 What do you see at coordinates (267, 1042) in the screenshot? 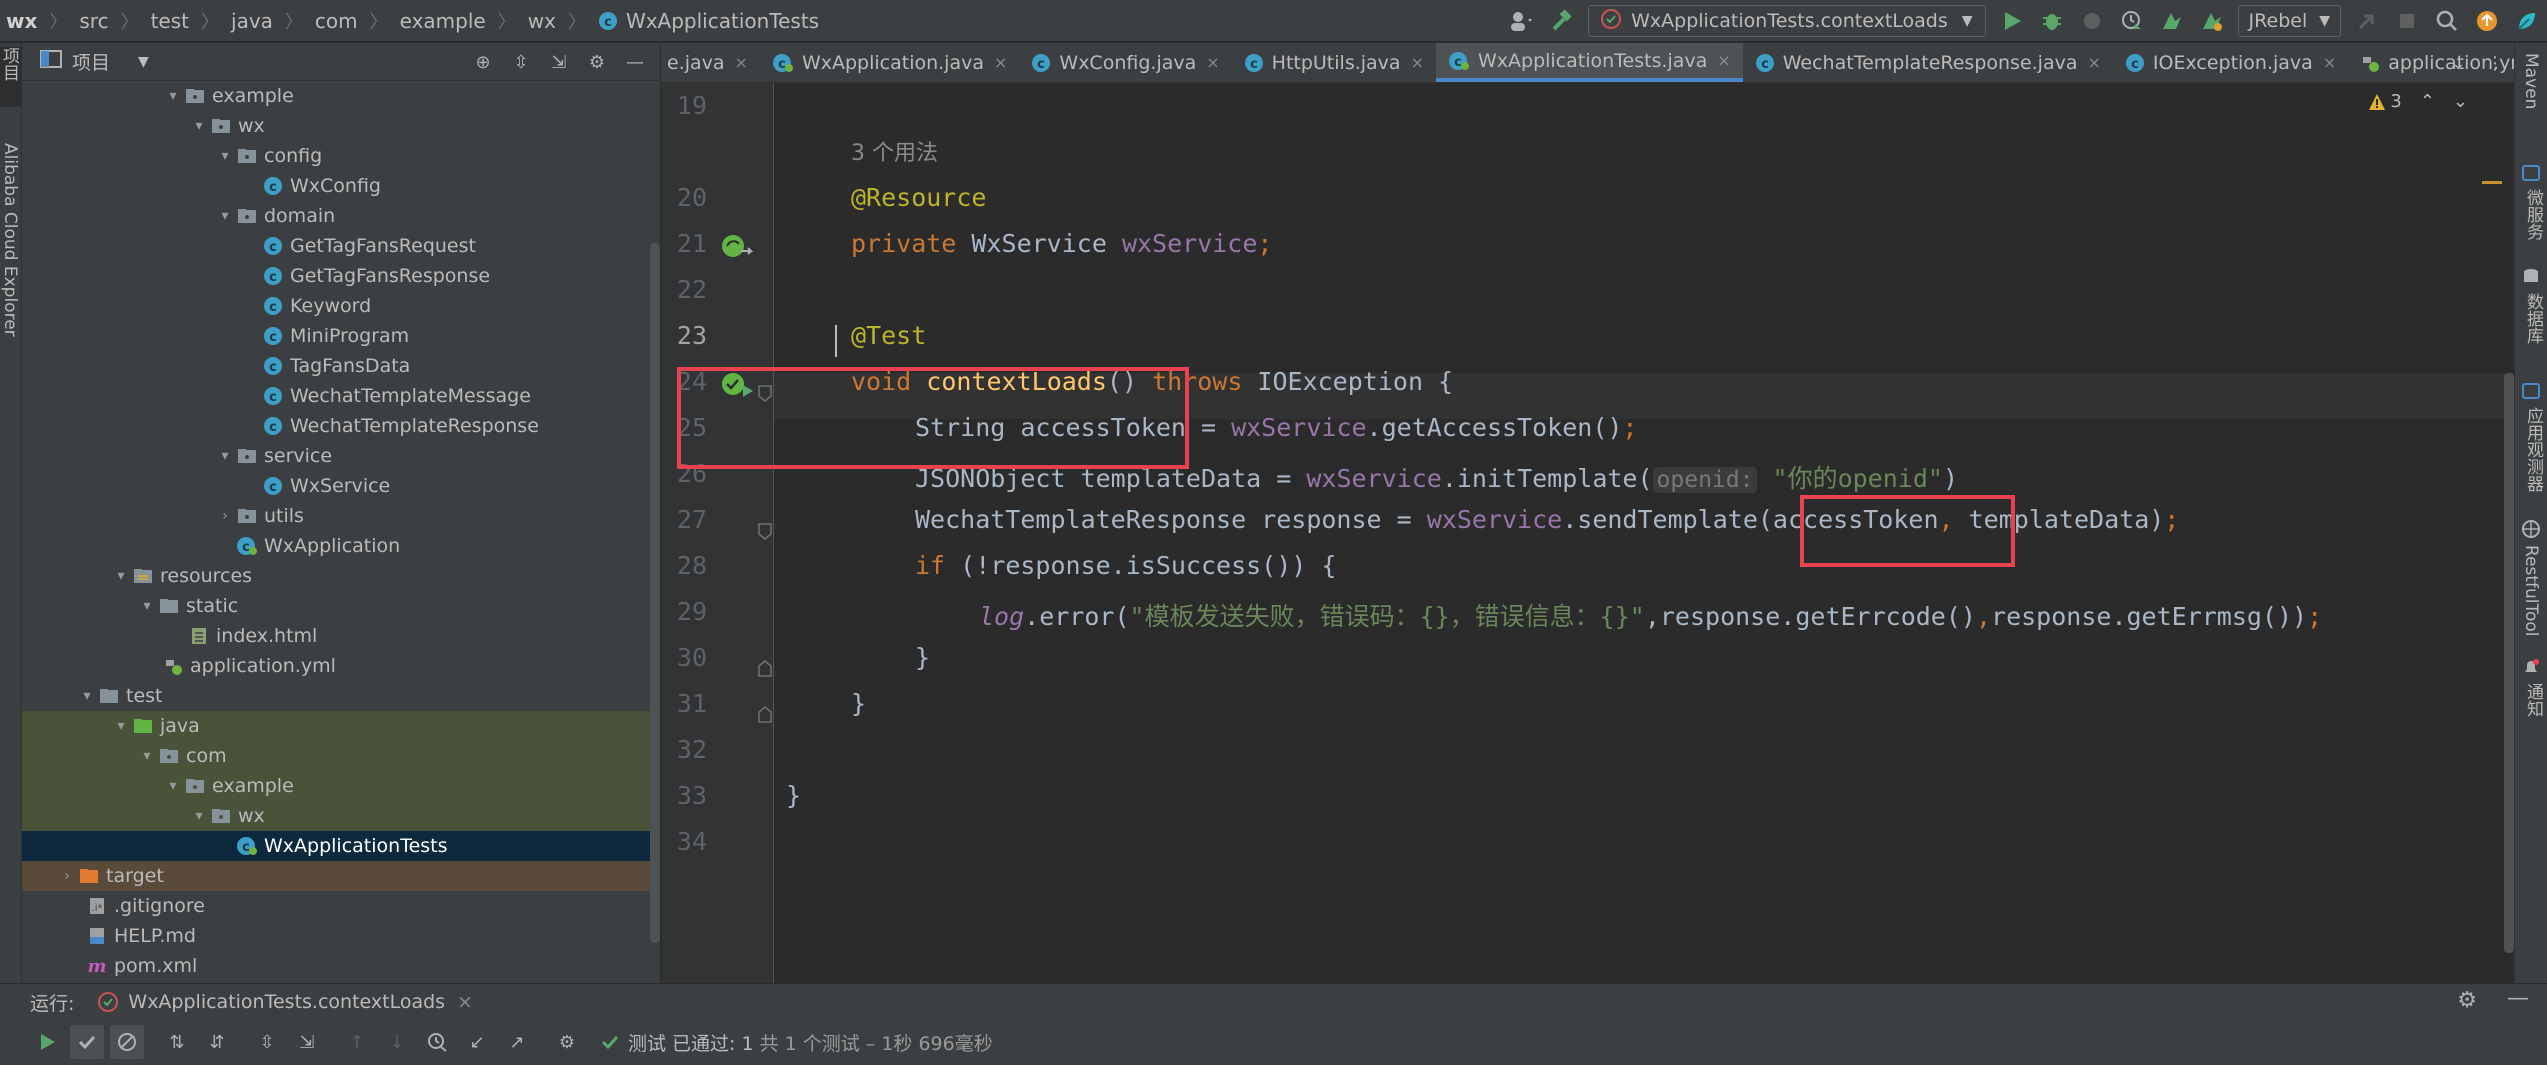
I see `expand-all-icon: ⇳` at bounding box center [267, 1042].